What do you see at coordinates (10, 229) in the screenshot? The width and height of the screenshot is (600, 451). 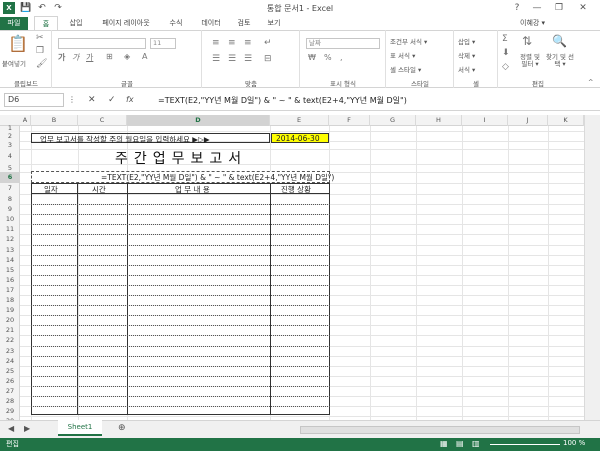 I see `row-11-header: 11` at bounding box center [10, 229].